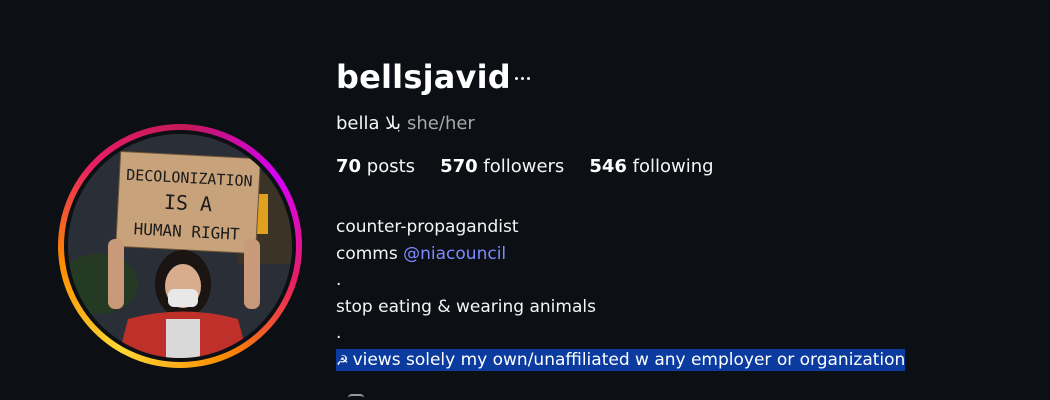 The height and width of the screenshot is (400, 1050). What do you see at coordinates (356, 397) in the screenshot?
I see `link-icon` at bounding box center [356, 397].